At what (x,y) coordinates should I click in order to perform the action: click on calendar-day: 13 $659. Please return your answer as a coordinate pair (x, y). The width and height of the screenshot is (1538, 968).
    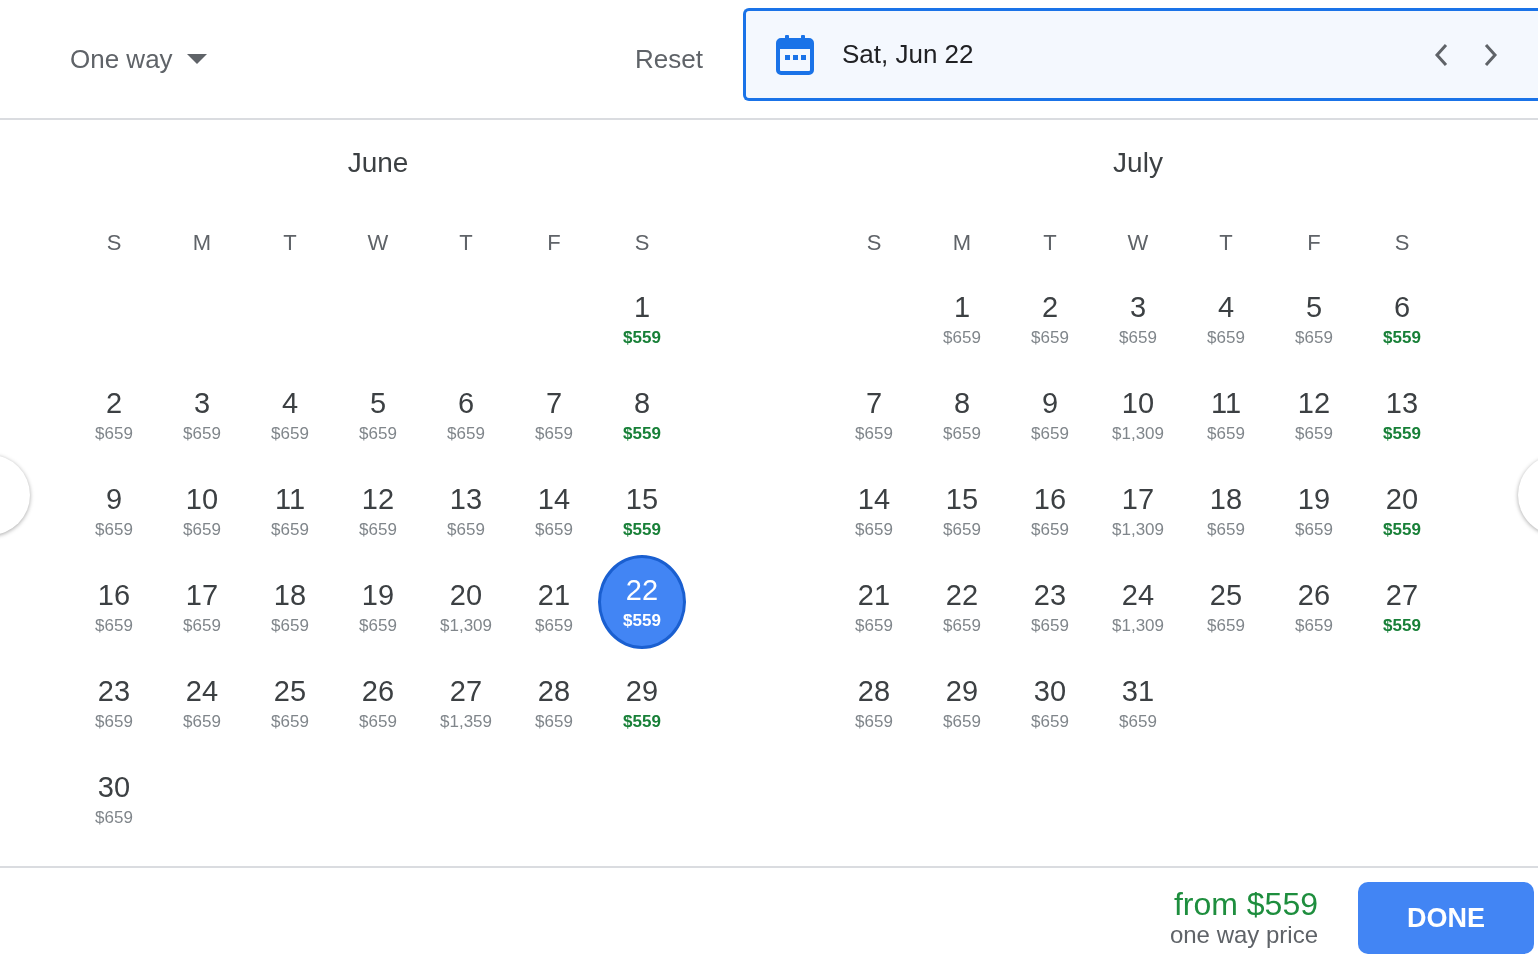
    Looking at the image, I should click on (466, 511).